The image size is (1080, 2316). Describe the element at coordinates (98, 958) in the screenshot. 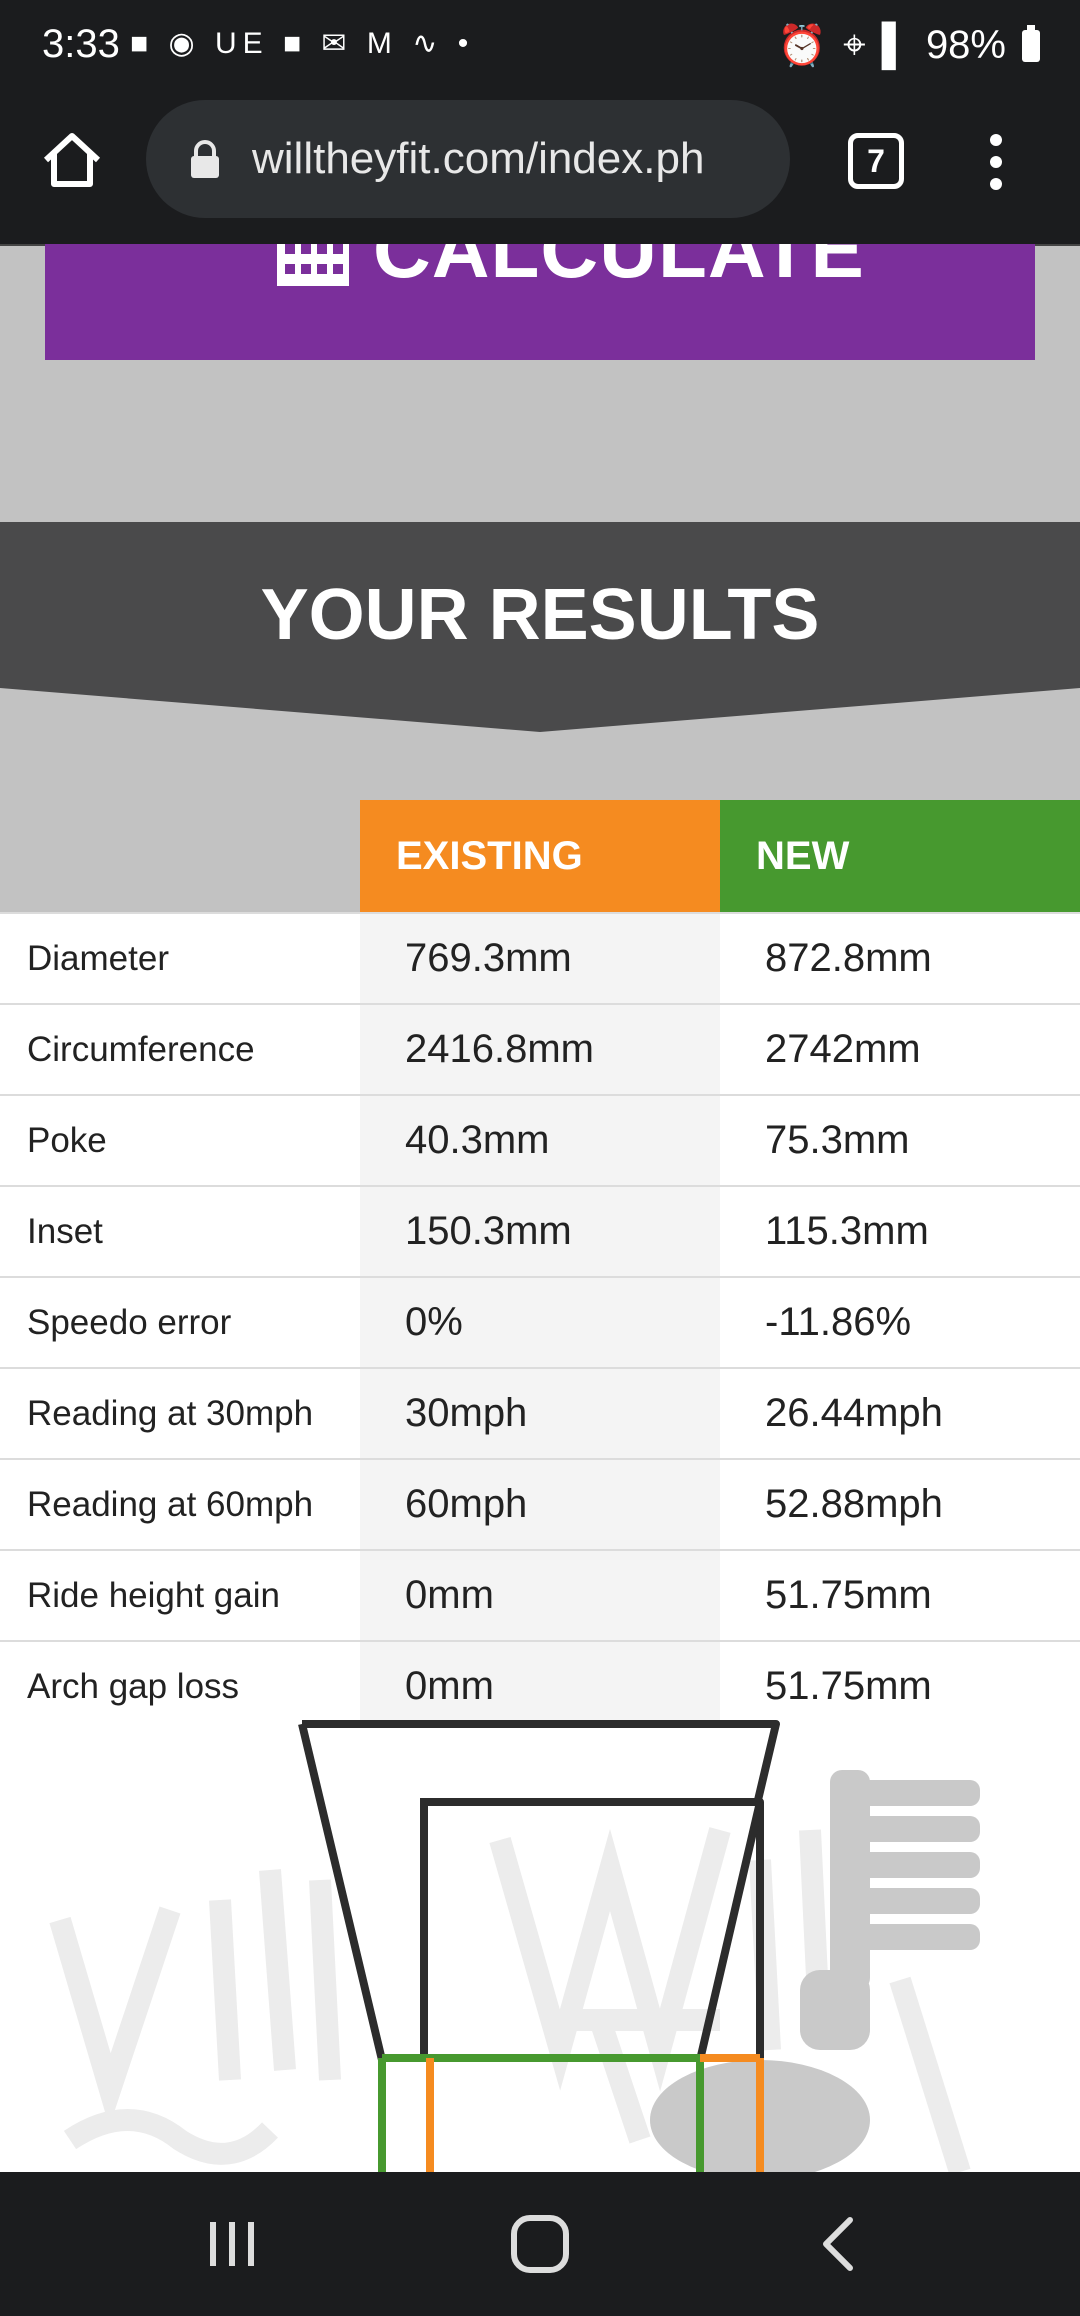

I see `row-label: Diameter` at that location.